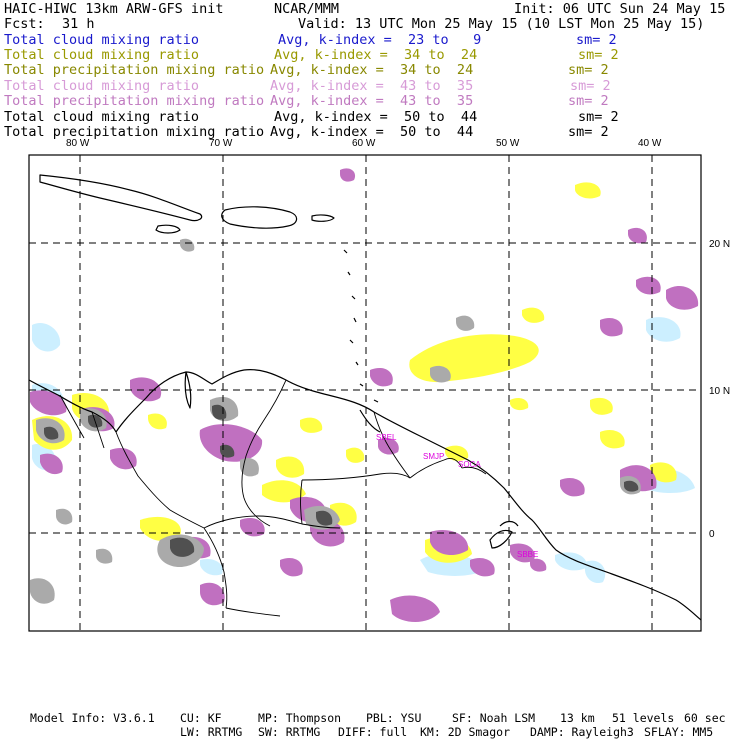 The image size is (740, 740). I want to click on field-avg: Avg, k-index = 23 to 9, so click(380, 40).